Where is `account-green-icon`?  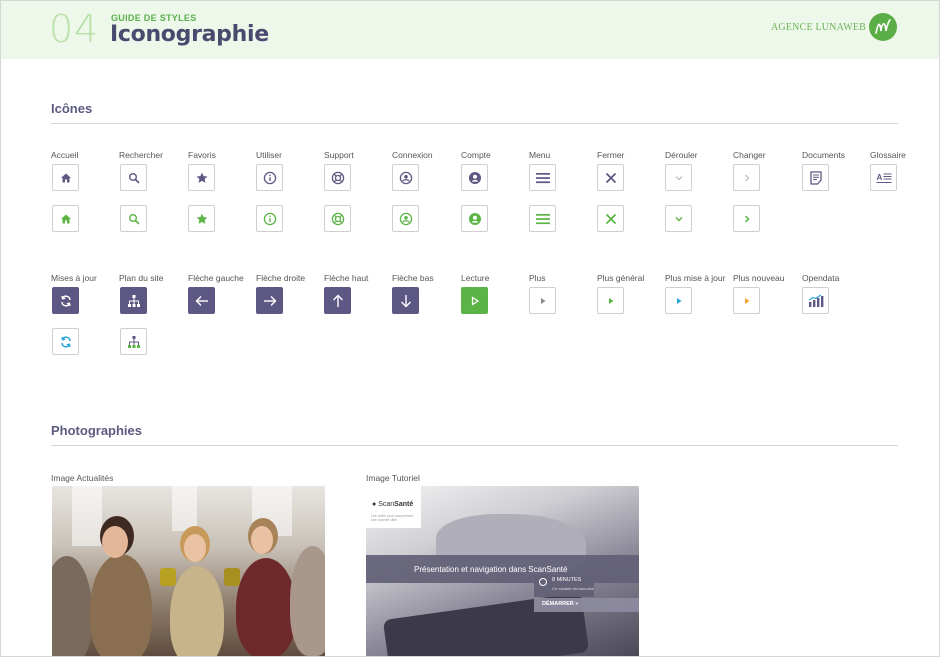 account-green-icon is located at coordinates (474, 218).